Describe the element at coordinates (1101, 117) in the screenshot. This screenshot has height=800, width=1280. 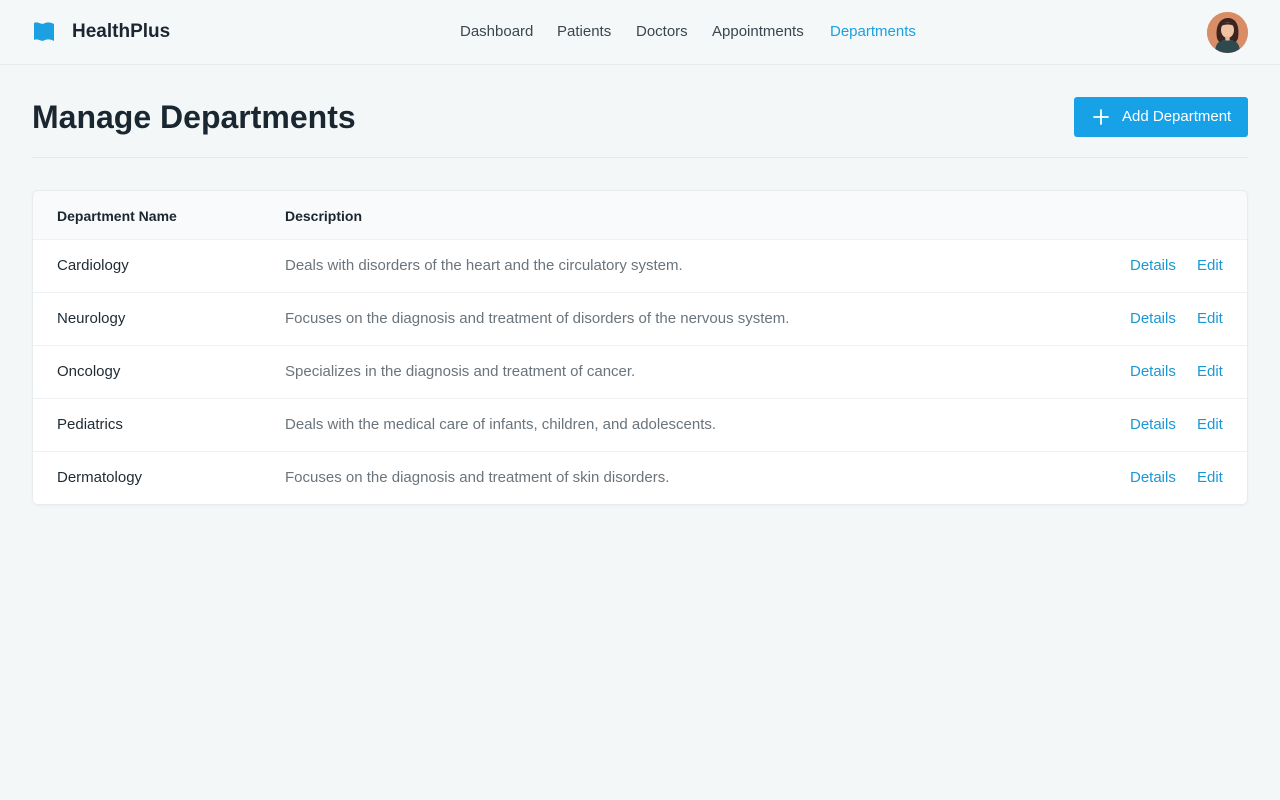
I see `plus-icon` at that location.